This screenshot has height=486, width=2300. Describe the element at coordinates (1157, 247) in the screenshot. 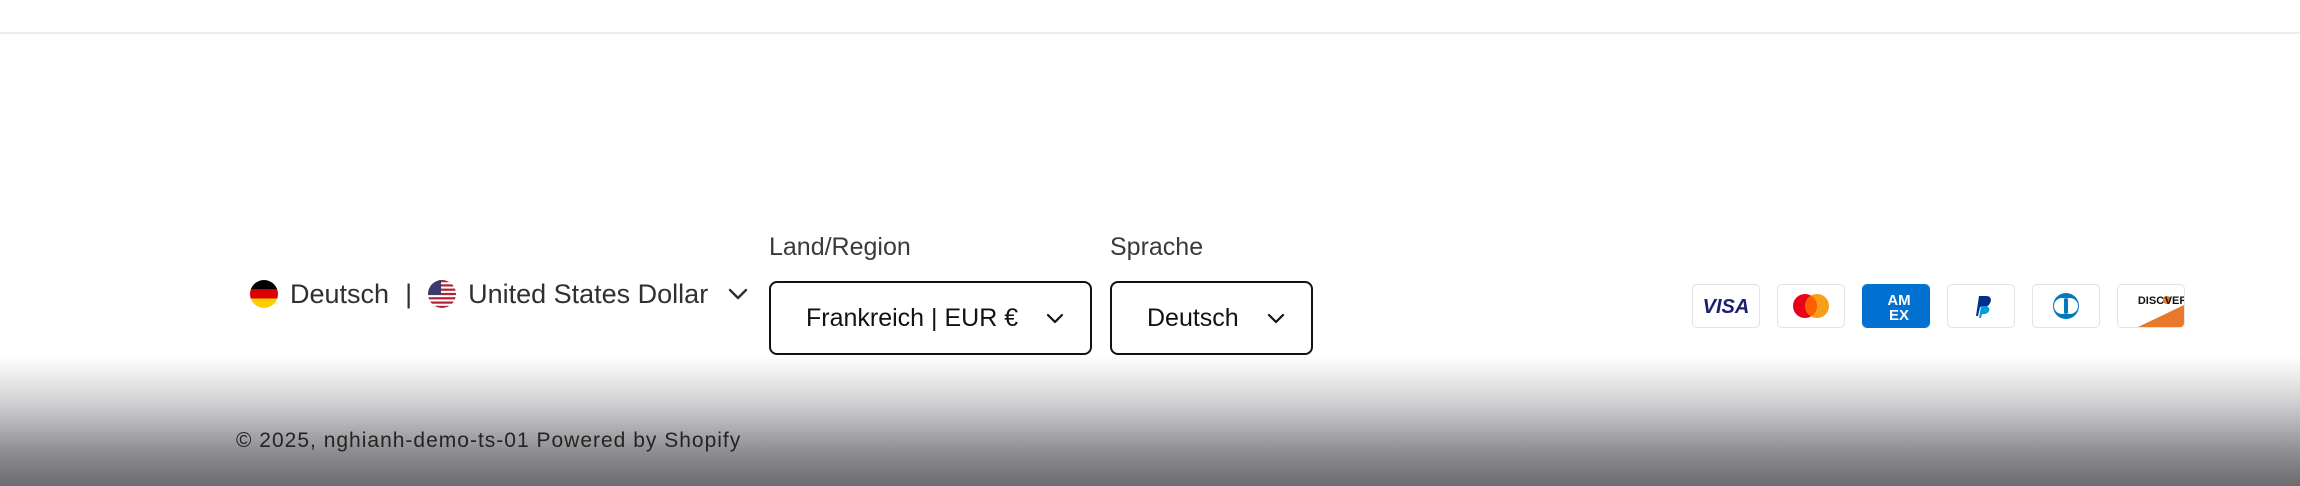

I see `language-select-label: Sprache` at that location.